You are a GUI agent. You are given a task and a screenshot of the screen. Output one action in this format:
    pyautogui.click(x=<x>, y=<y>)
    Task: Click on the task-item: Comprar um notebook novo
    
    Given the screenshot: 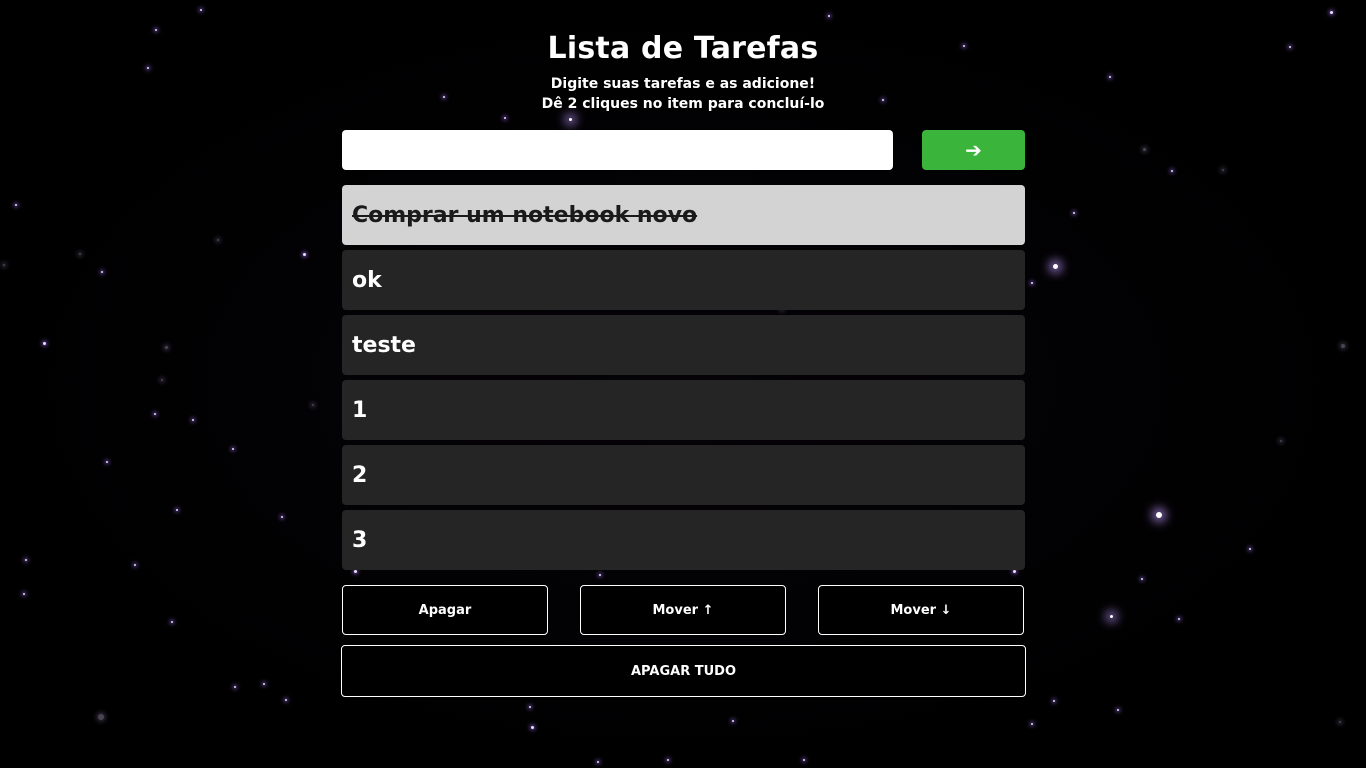 What is the action you would take?
    pyautogui.click(x=683, y=215)
    